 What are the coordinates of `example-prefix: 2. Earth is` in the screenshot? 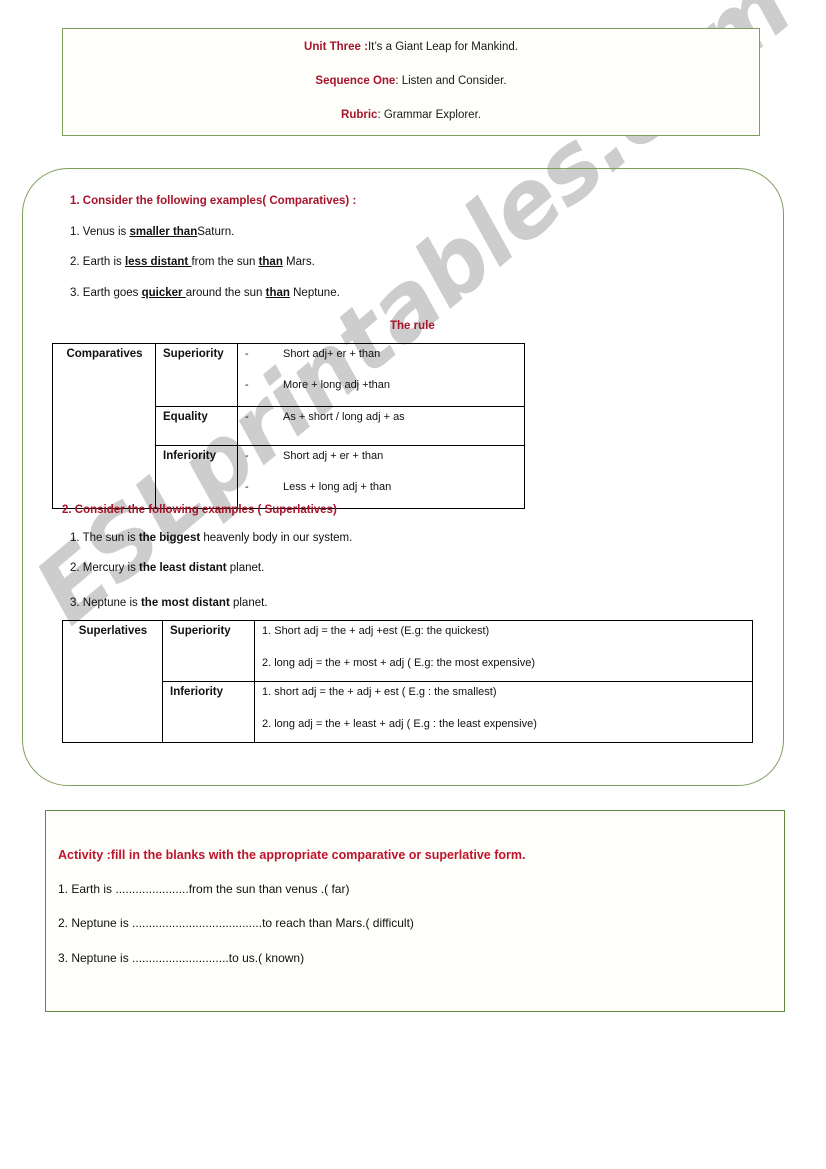 It's located at (97, 262).